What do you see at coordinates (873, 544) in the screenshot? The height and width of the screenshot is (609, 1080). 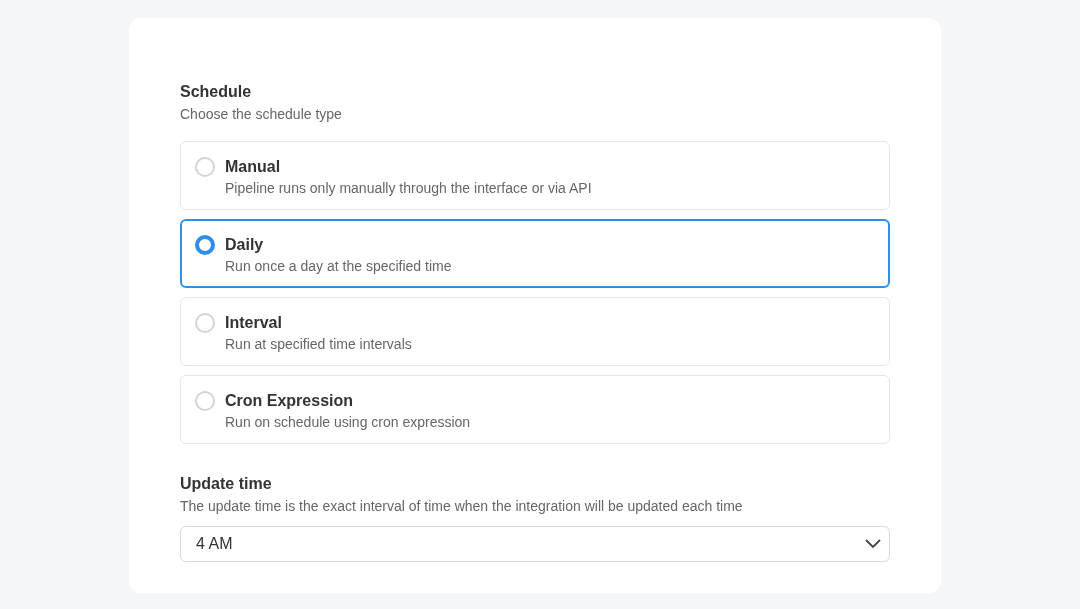 I see `chevron-down-icon` at bounding box center [873, 544].